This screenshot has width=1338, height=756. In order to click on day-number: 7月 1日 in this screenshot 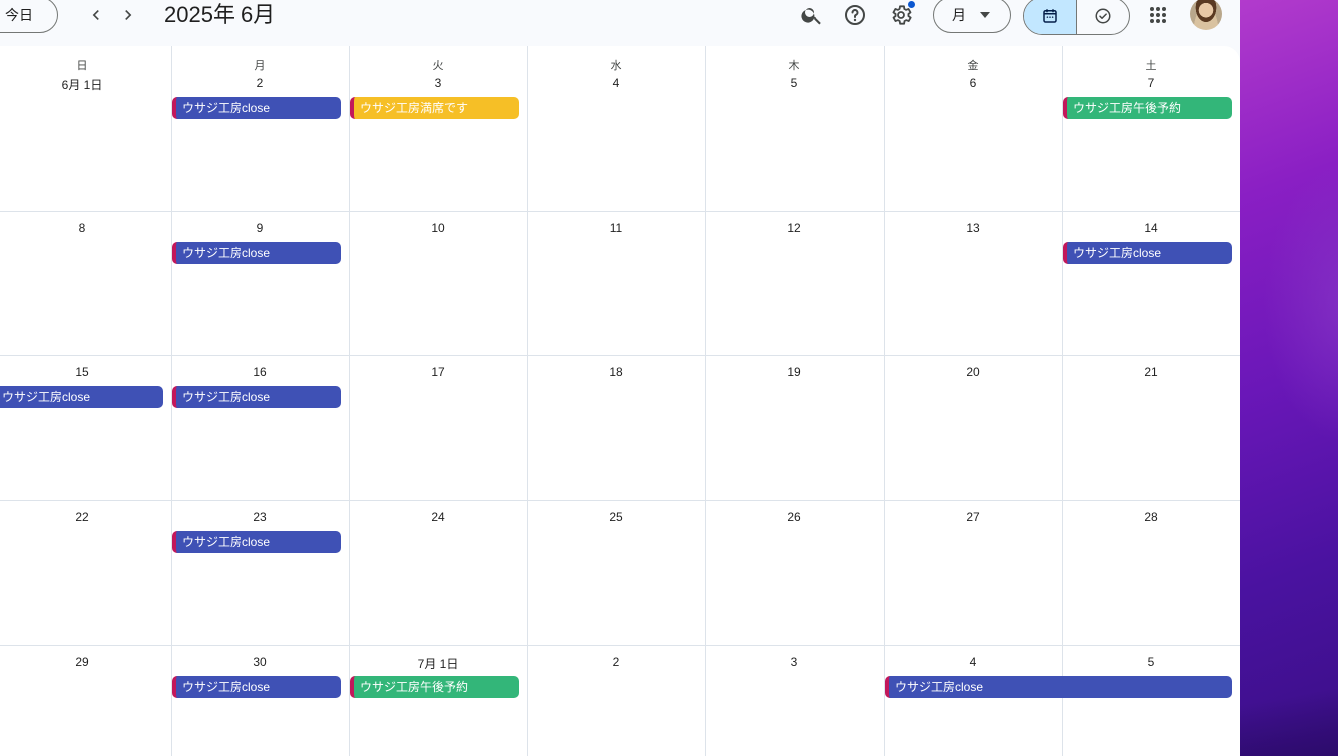, I will do `click(438, 663)`.